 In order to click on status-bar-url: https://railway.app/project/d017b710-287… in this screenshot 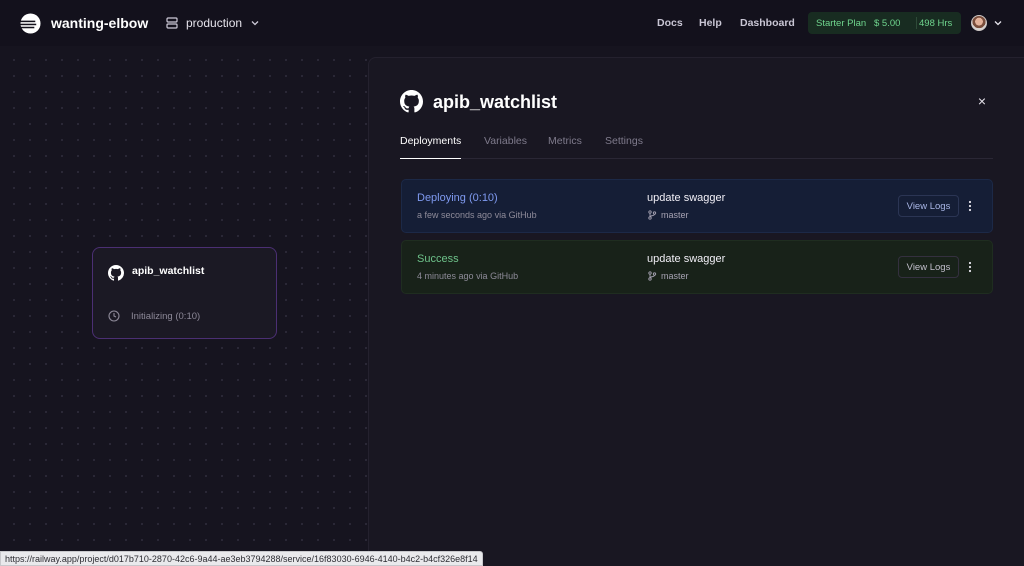, I will do `click(241, 558)`.